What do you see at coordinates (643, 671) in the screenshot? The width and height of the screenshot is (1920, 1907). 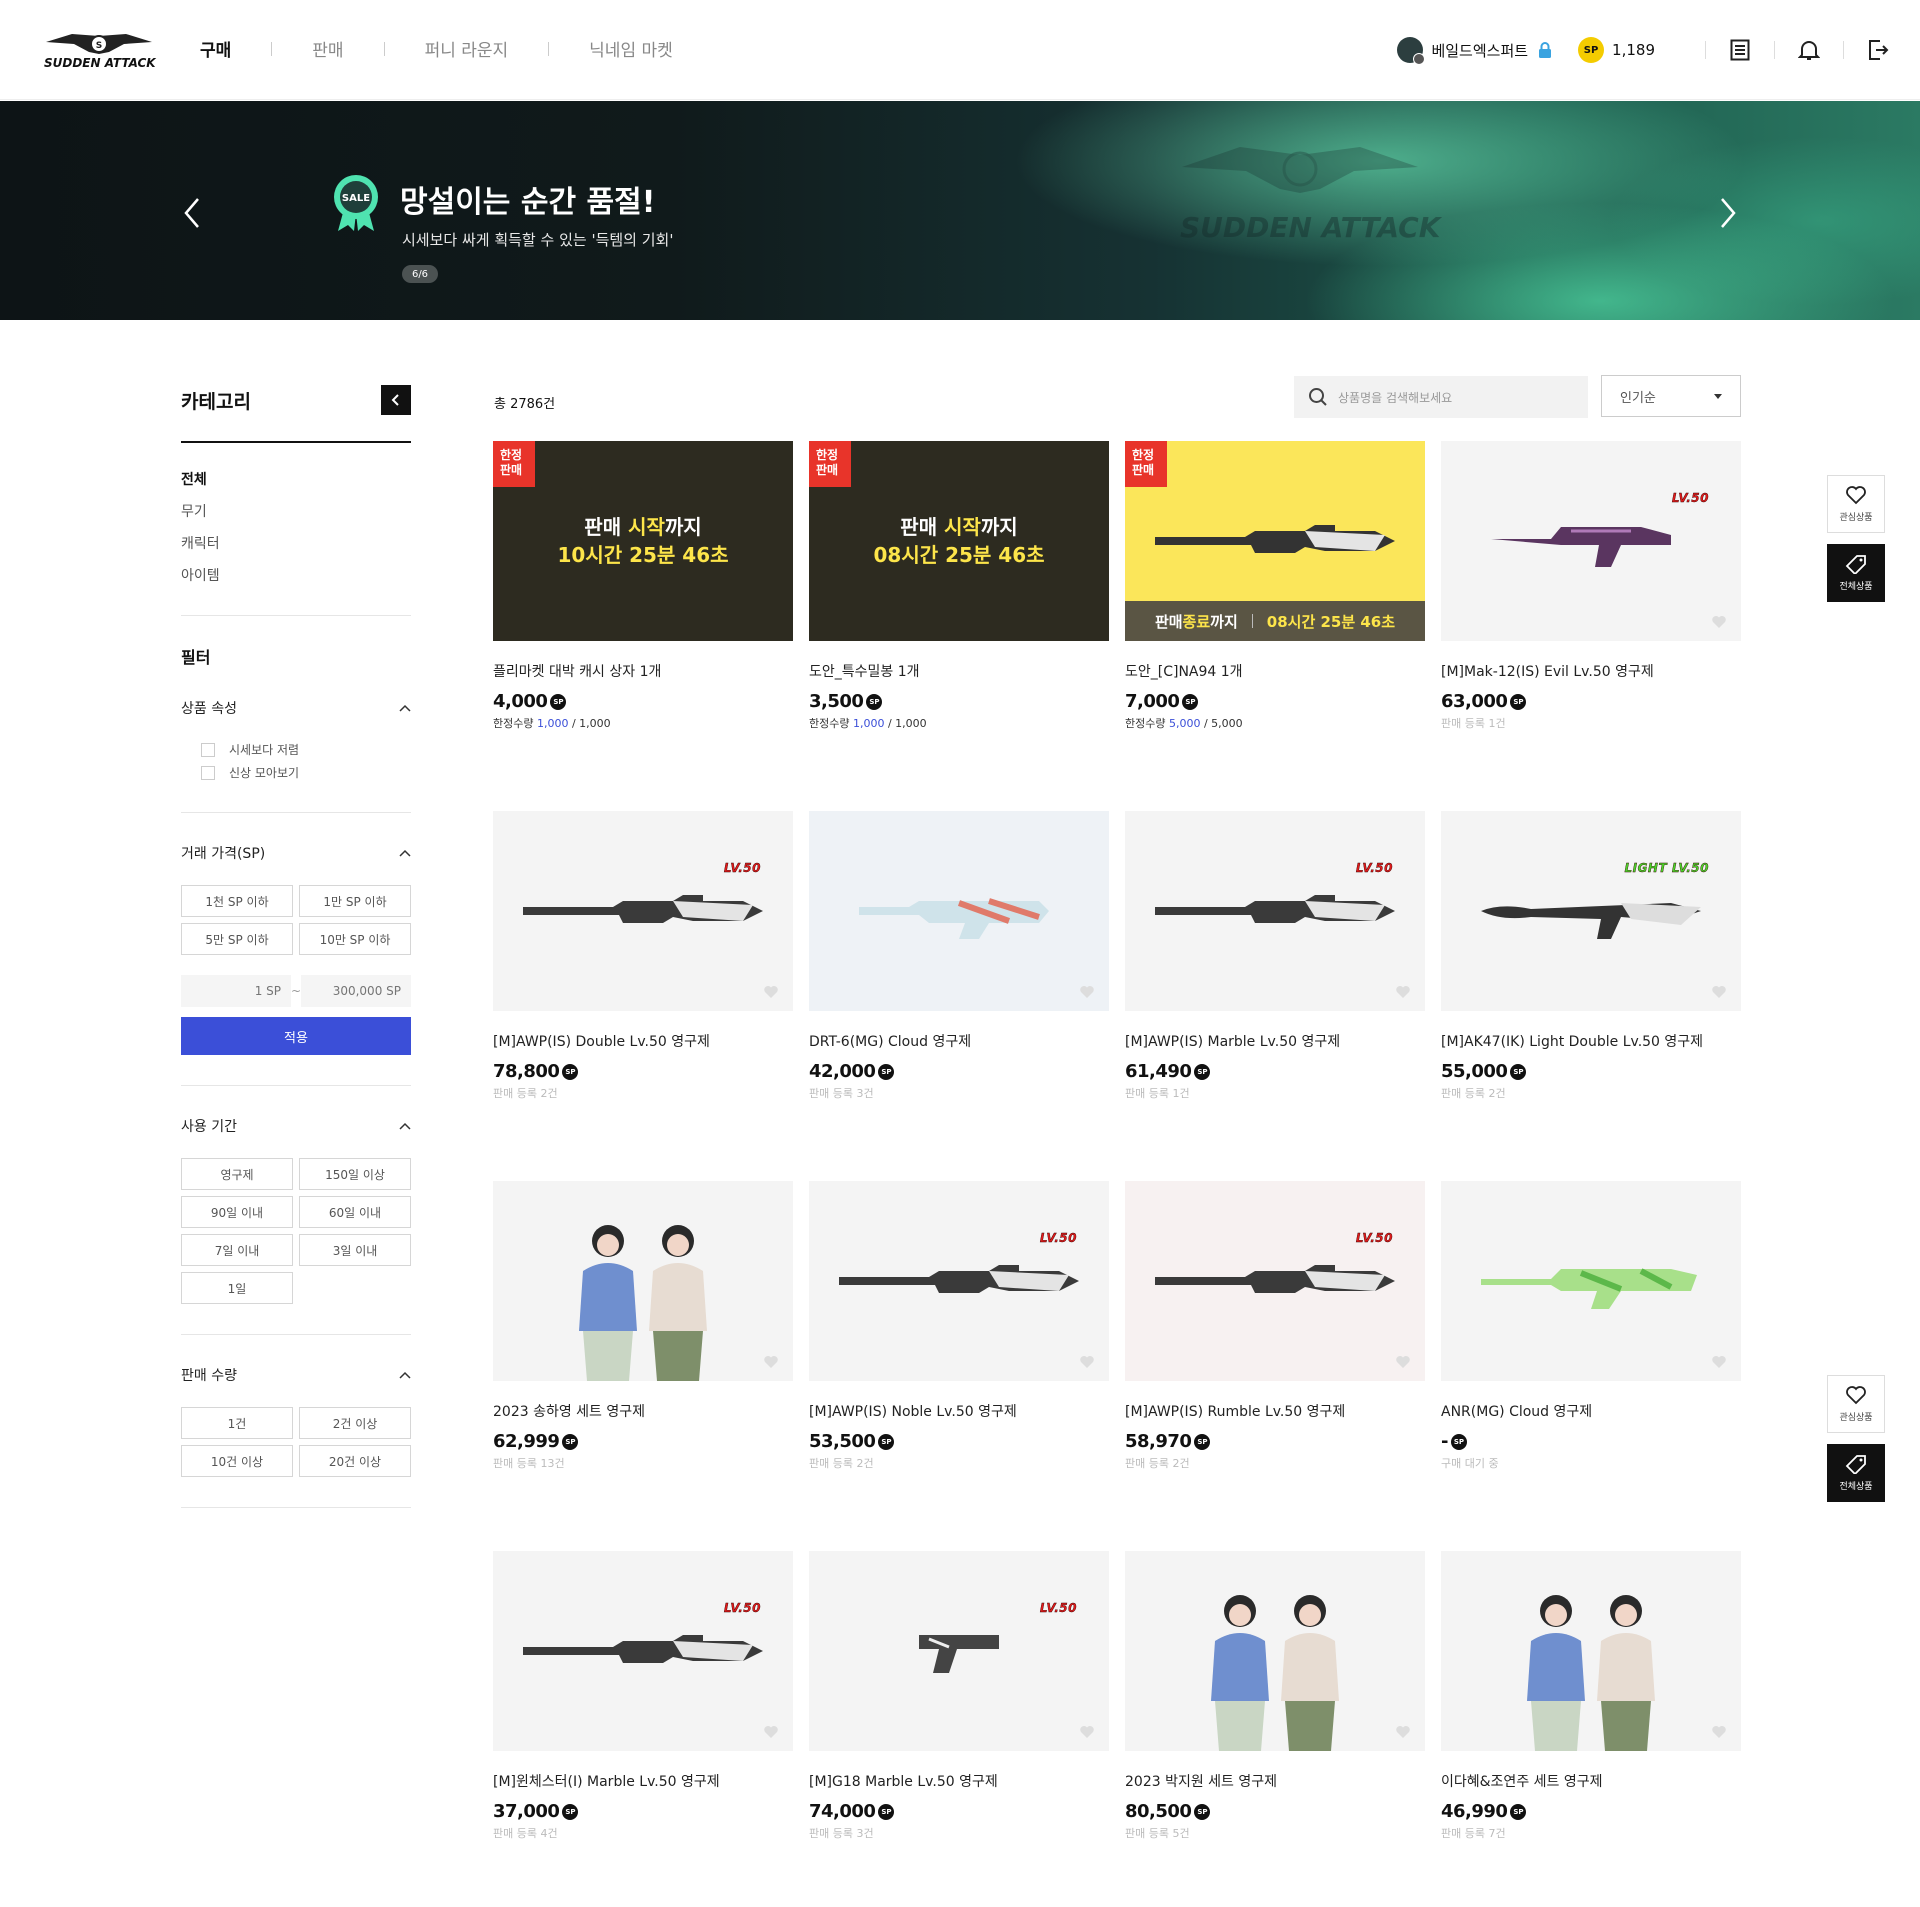 I see `product-name: 플리마켓 대박 캐시 상자 1개` at bounding box center [643, 671].